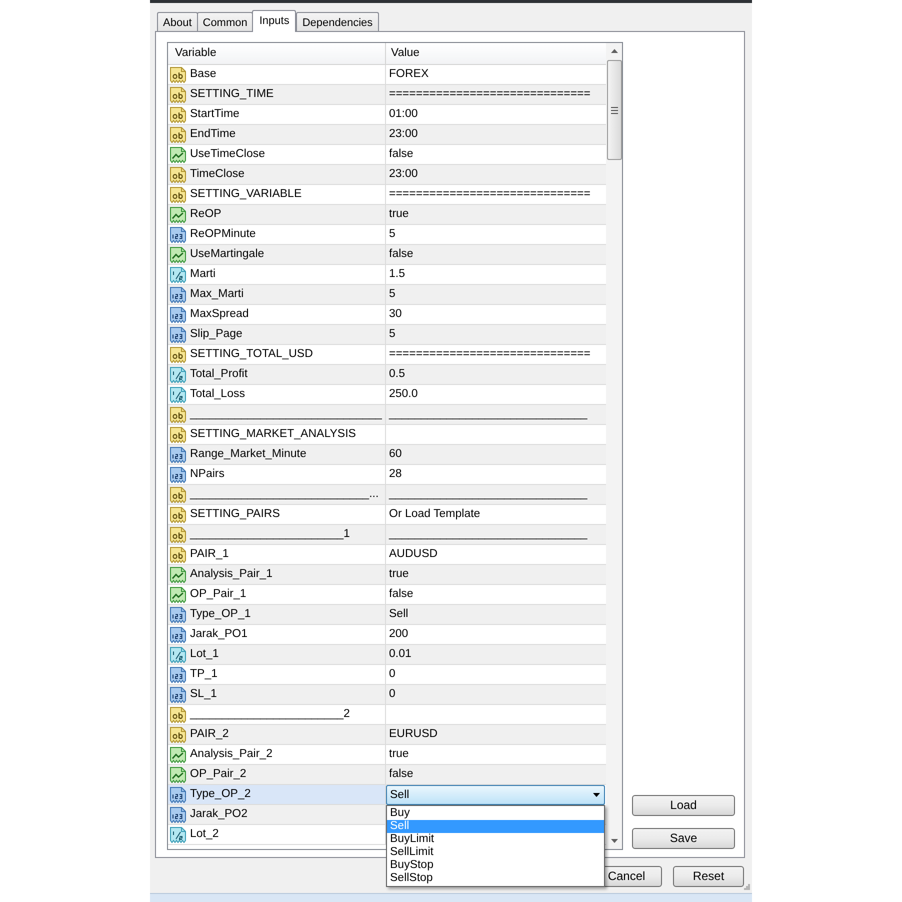  Describe the element at coordinates (496, 375) in the screenshot. I see `table-cell: 0.5` at that location.